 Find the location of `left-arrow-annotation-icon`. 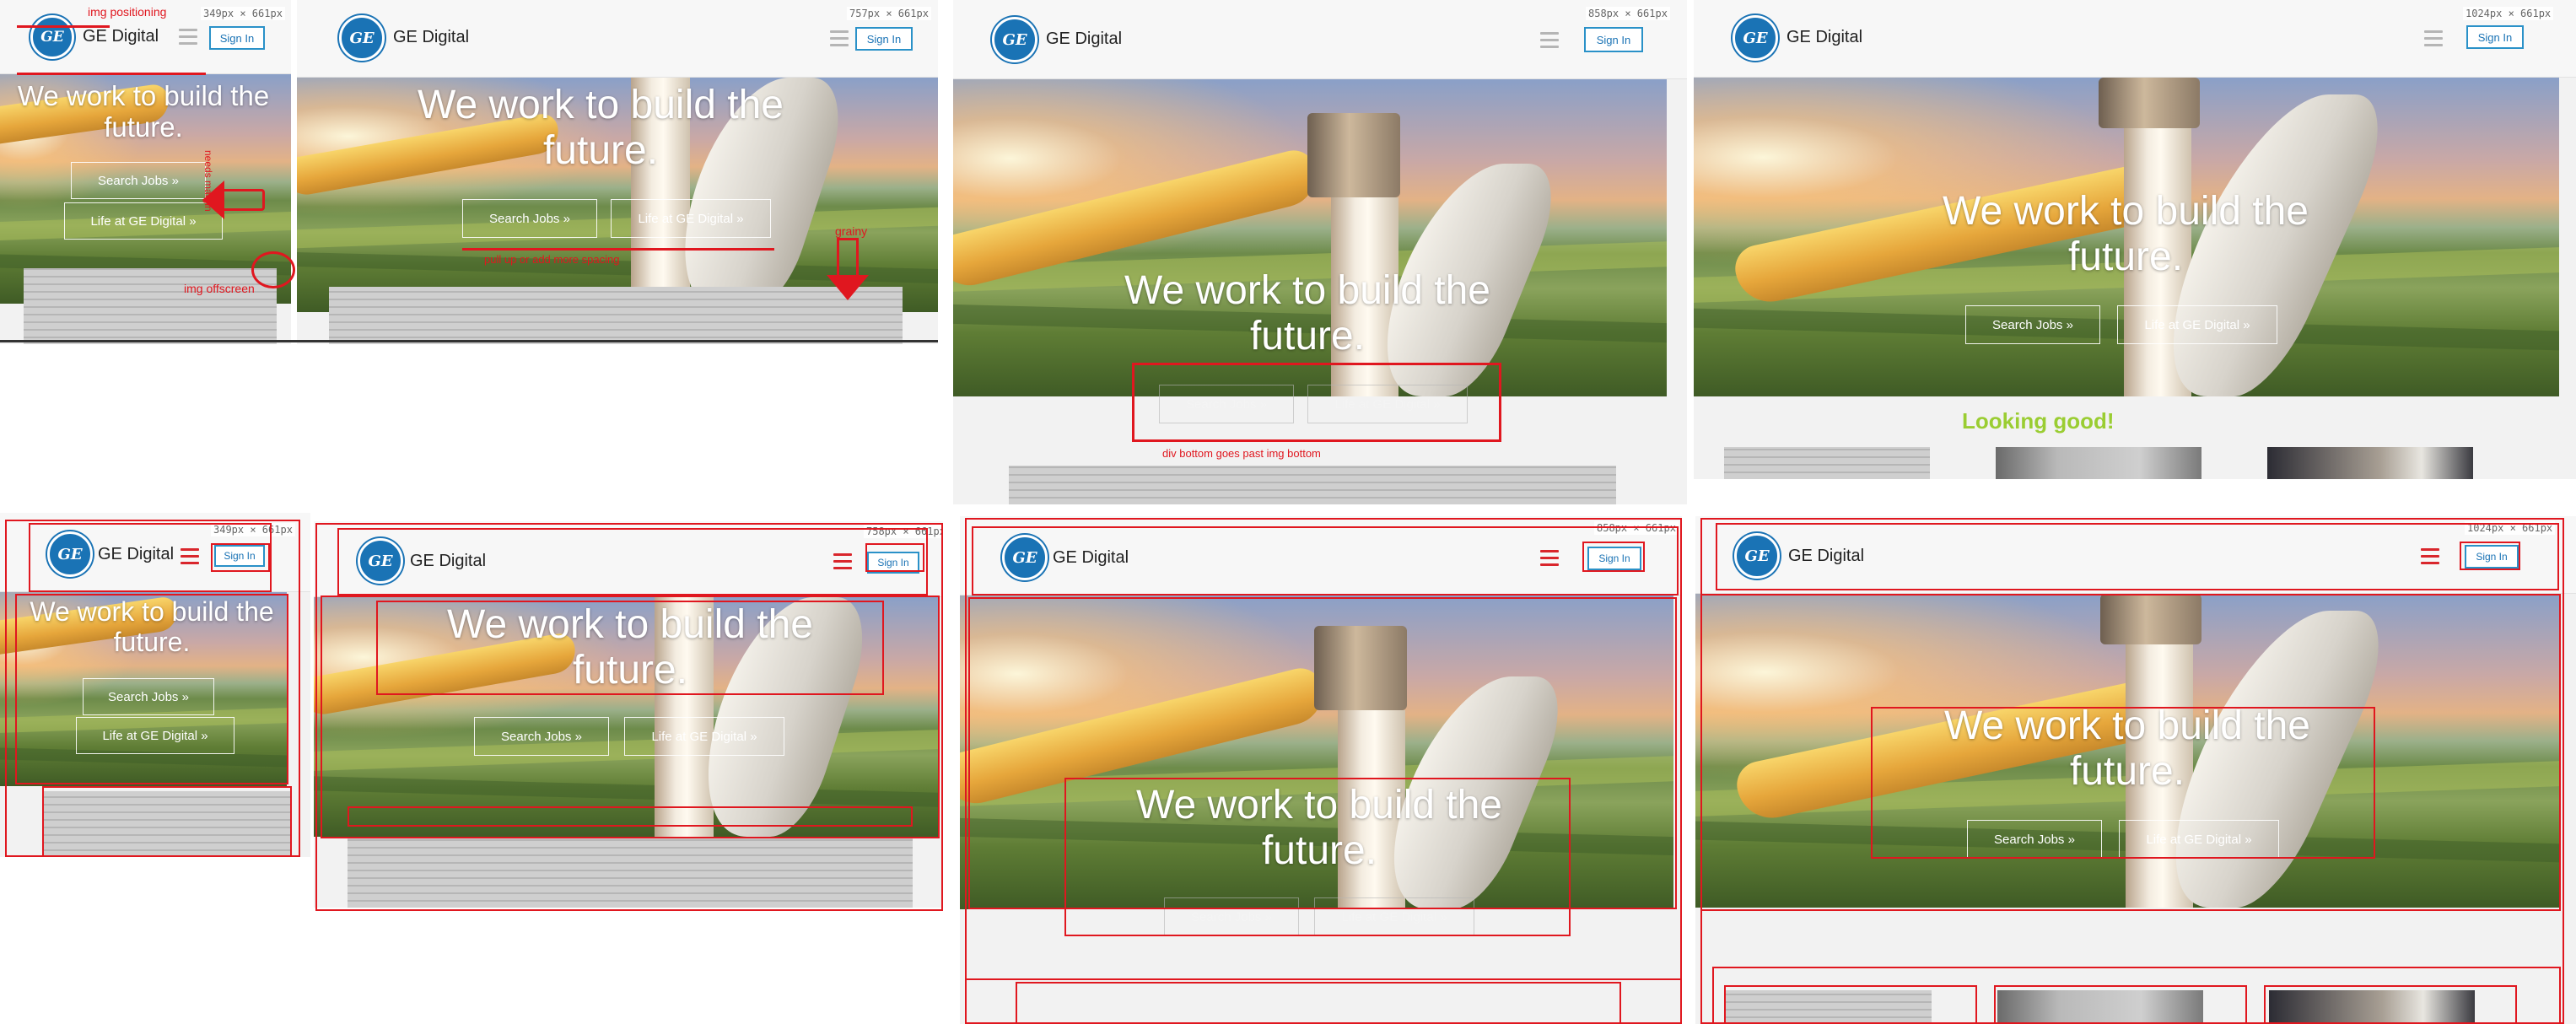

left-arrow-annotation-icon is located at coordinates (241, 200).